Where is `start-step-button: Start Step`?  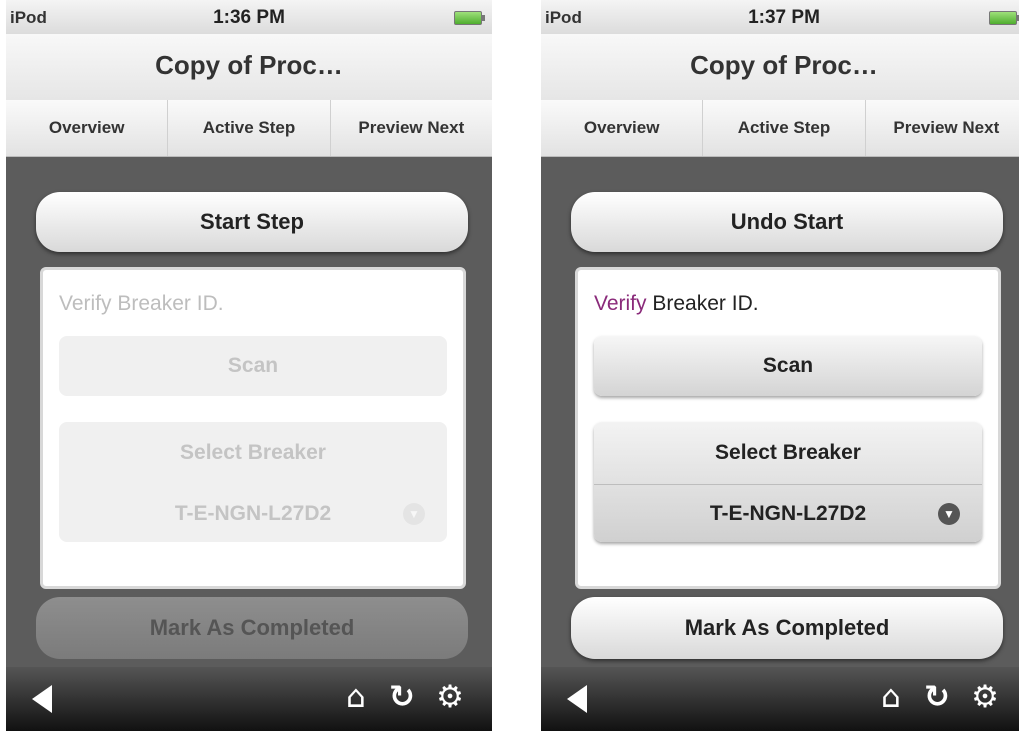
start-step-button: Start Step is located at coordinates (252, 222).